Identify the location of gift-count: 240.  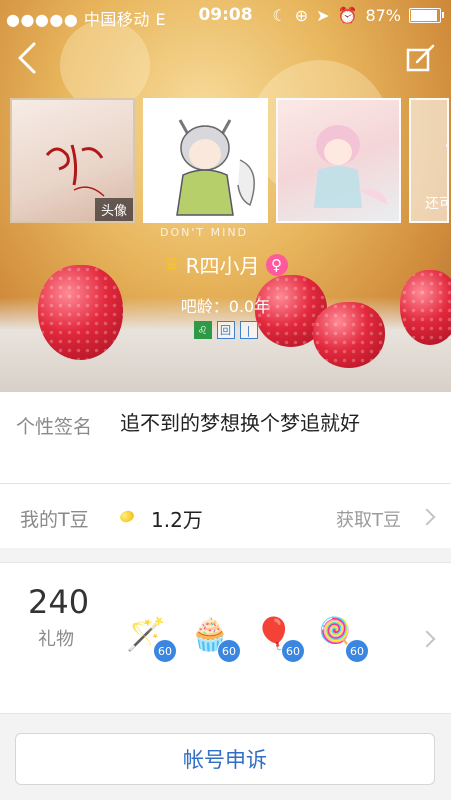
(59, 602).